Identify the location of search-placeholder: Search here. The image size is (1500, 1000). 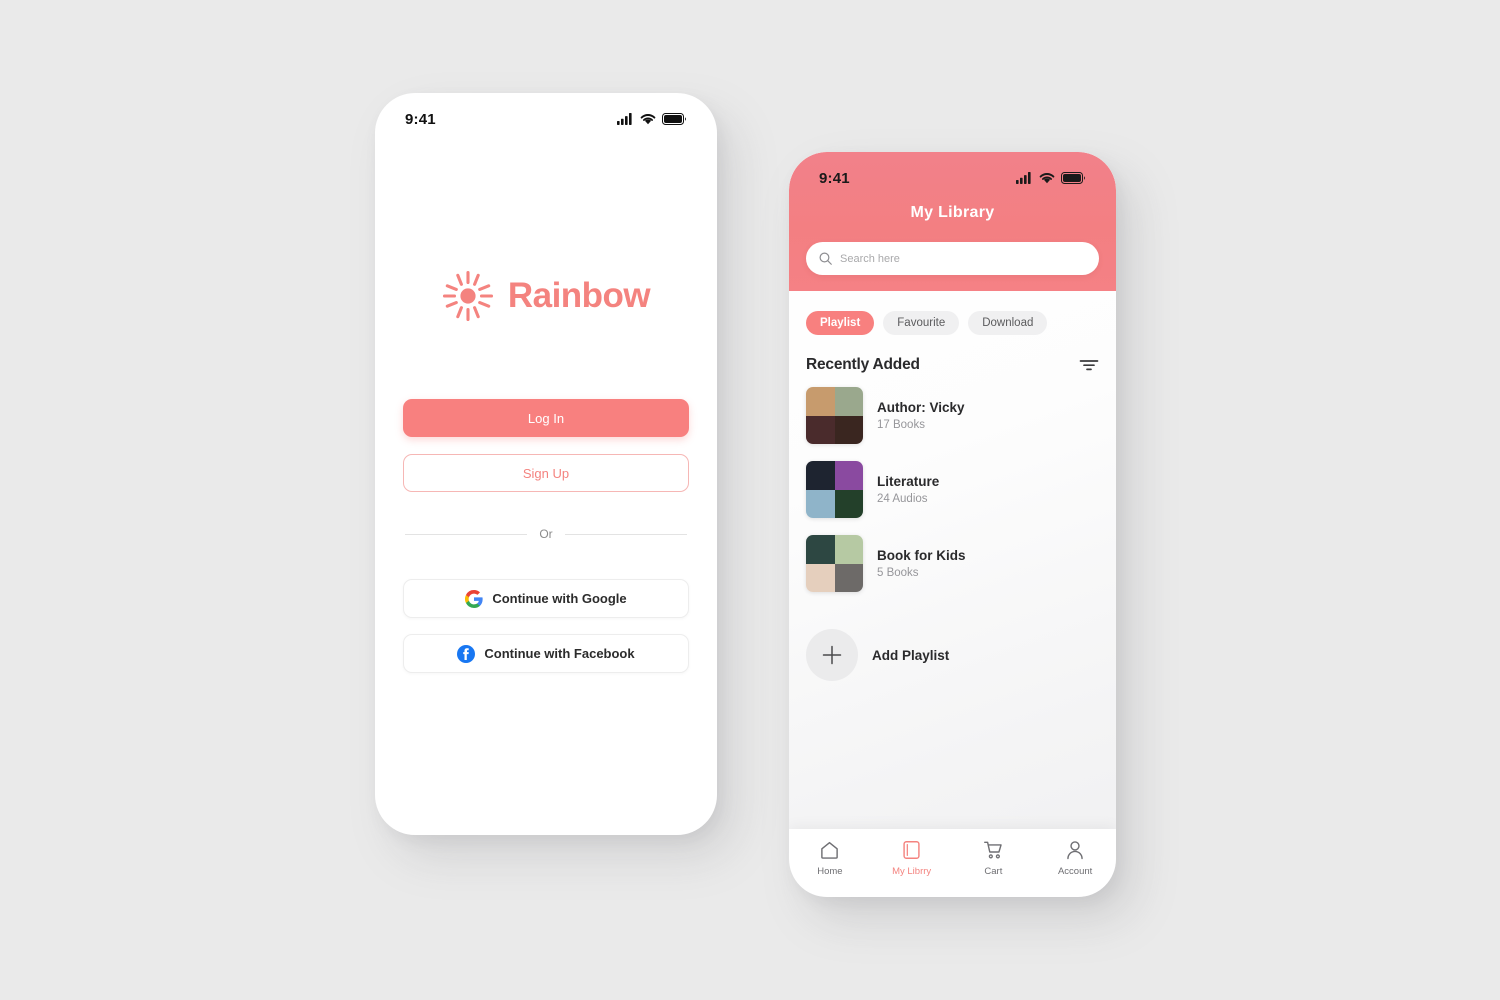
(870, 258).